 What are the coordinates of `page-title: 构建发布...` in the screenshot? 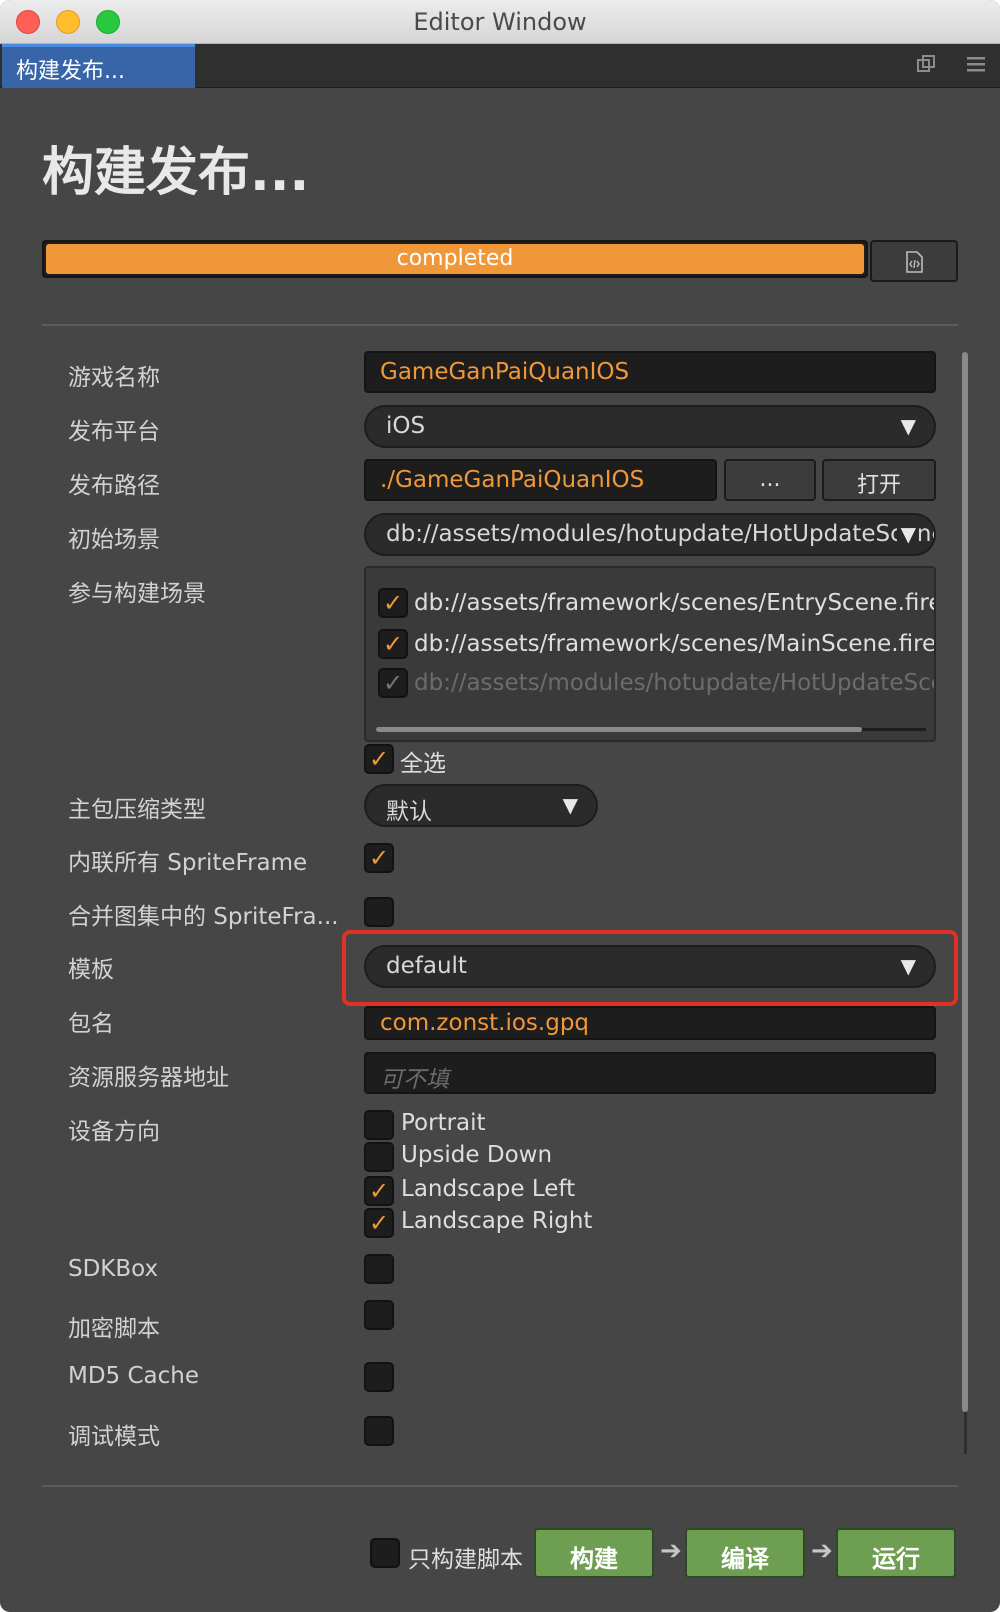 It's located at (176, 173).